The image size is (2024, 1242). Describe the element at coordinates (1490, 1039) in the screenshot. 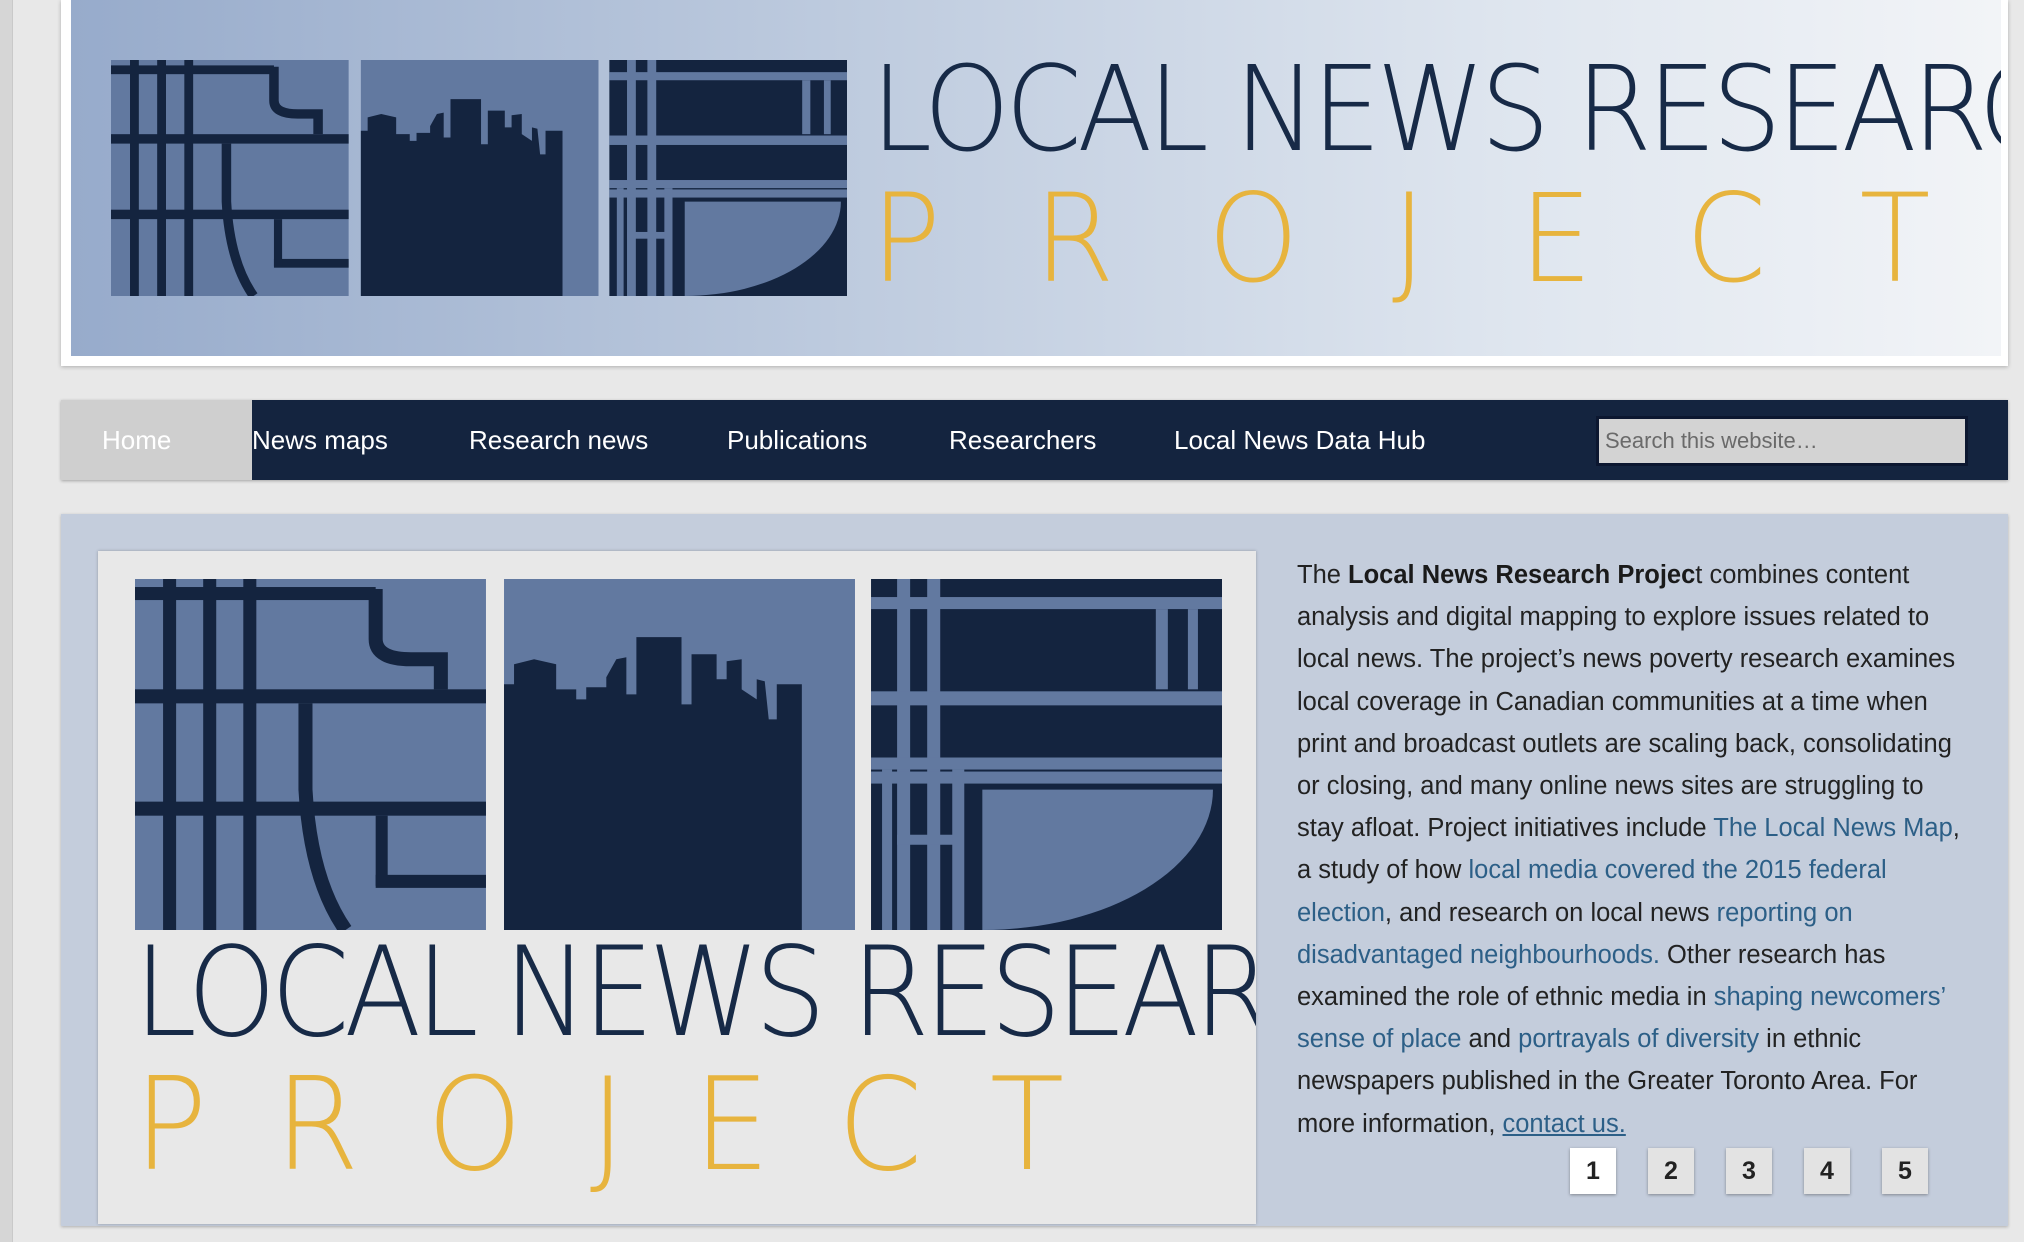

I see `desc-text: and` at that location.